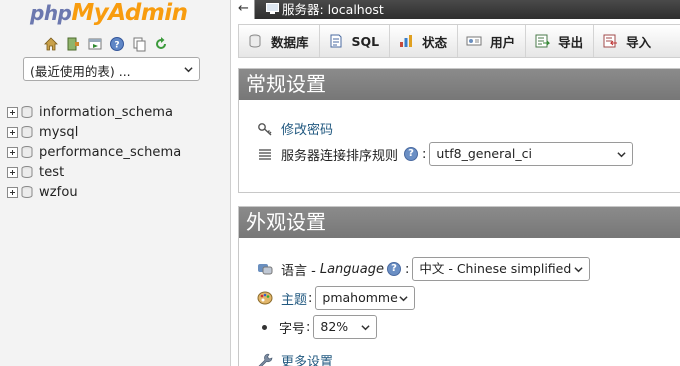  Describe the element at coordinates (424, 41) in the screenshot. I see `tab-status: 状态` at that location.